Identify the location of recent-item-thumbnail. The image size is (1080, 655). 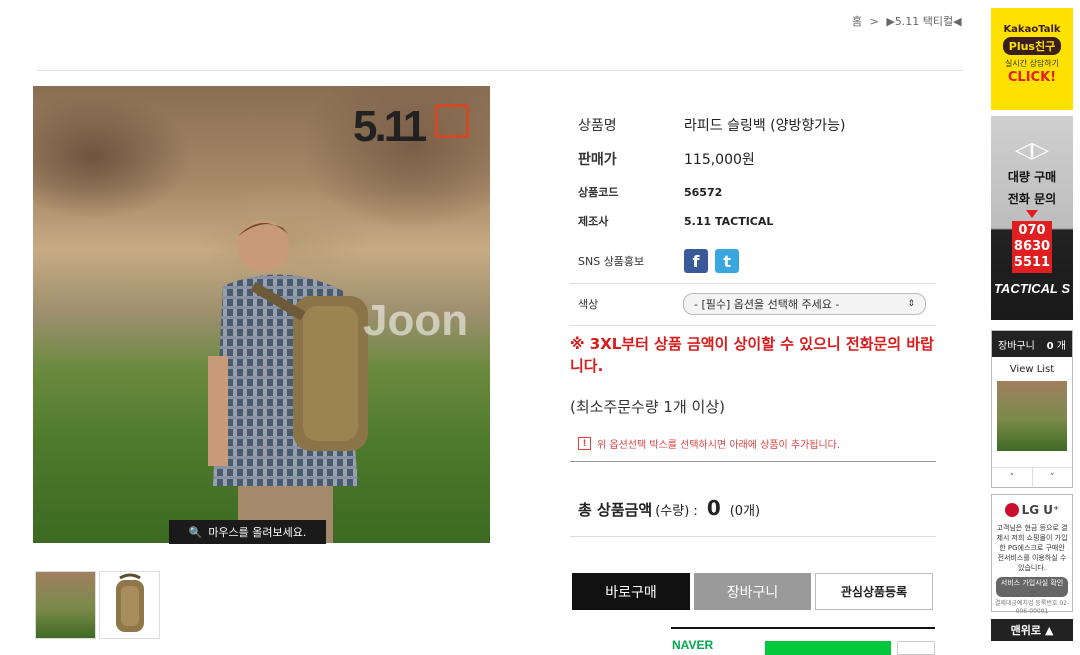
(1032, 416).